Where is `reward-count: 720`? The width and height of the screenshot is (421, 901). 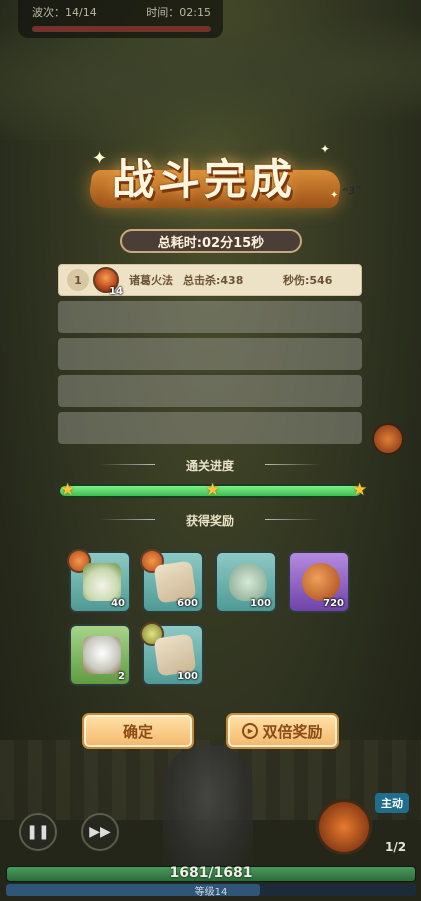
reward-count: 720 is located at coordinates (333, 603).